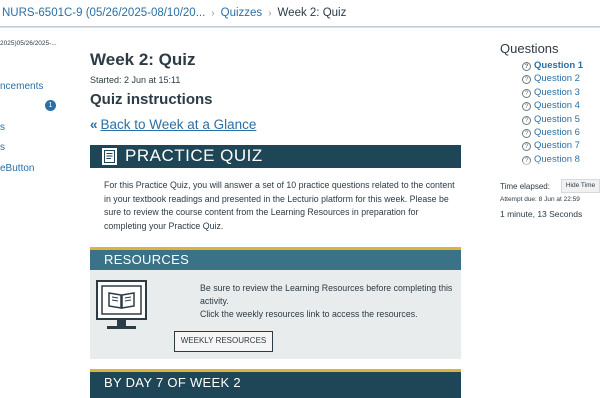 This screenshot has height=398, width=600. What do you see at coordinates (50, 105) in the screenshot?
I see `unread-badge: 1` at bounding box center [50, 105].